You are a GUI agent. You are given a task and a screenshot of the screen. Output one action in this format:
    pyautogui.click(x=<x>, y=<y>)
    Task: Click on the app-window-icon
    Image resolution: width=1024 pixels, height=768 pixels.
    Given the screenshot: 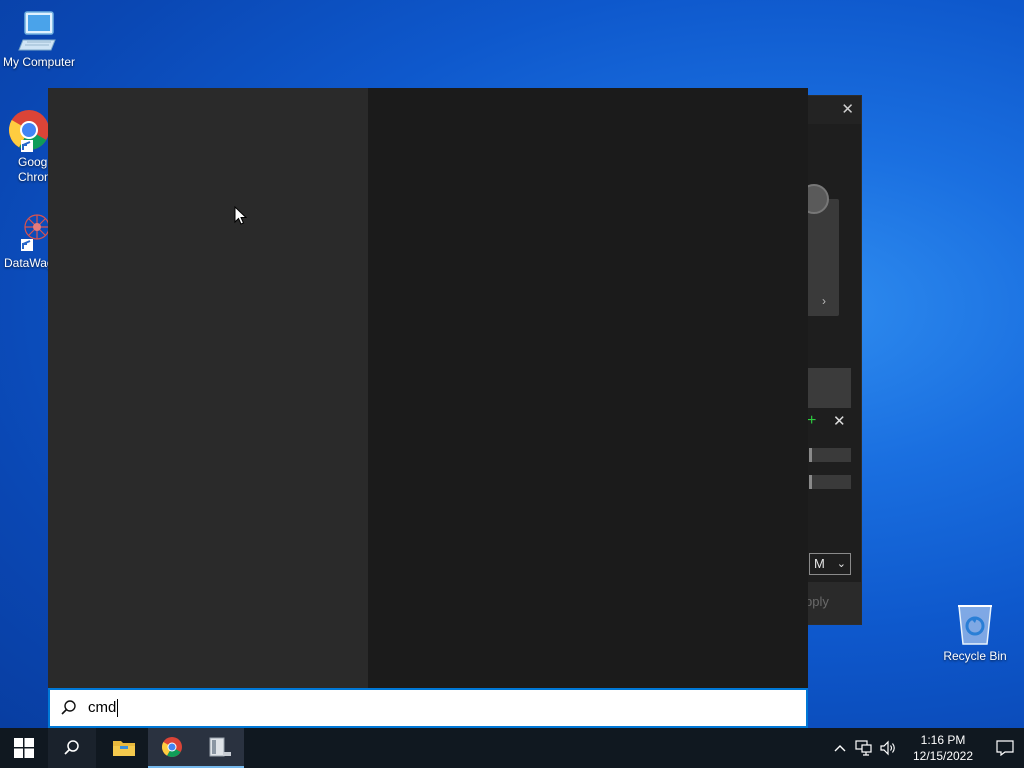 What is the action you would take?
    pyautogui.click(x=220, y=747)
    